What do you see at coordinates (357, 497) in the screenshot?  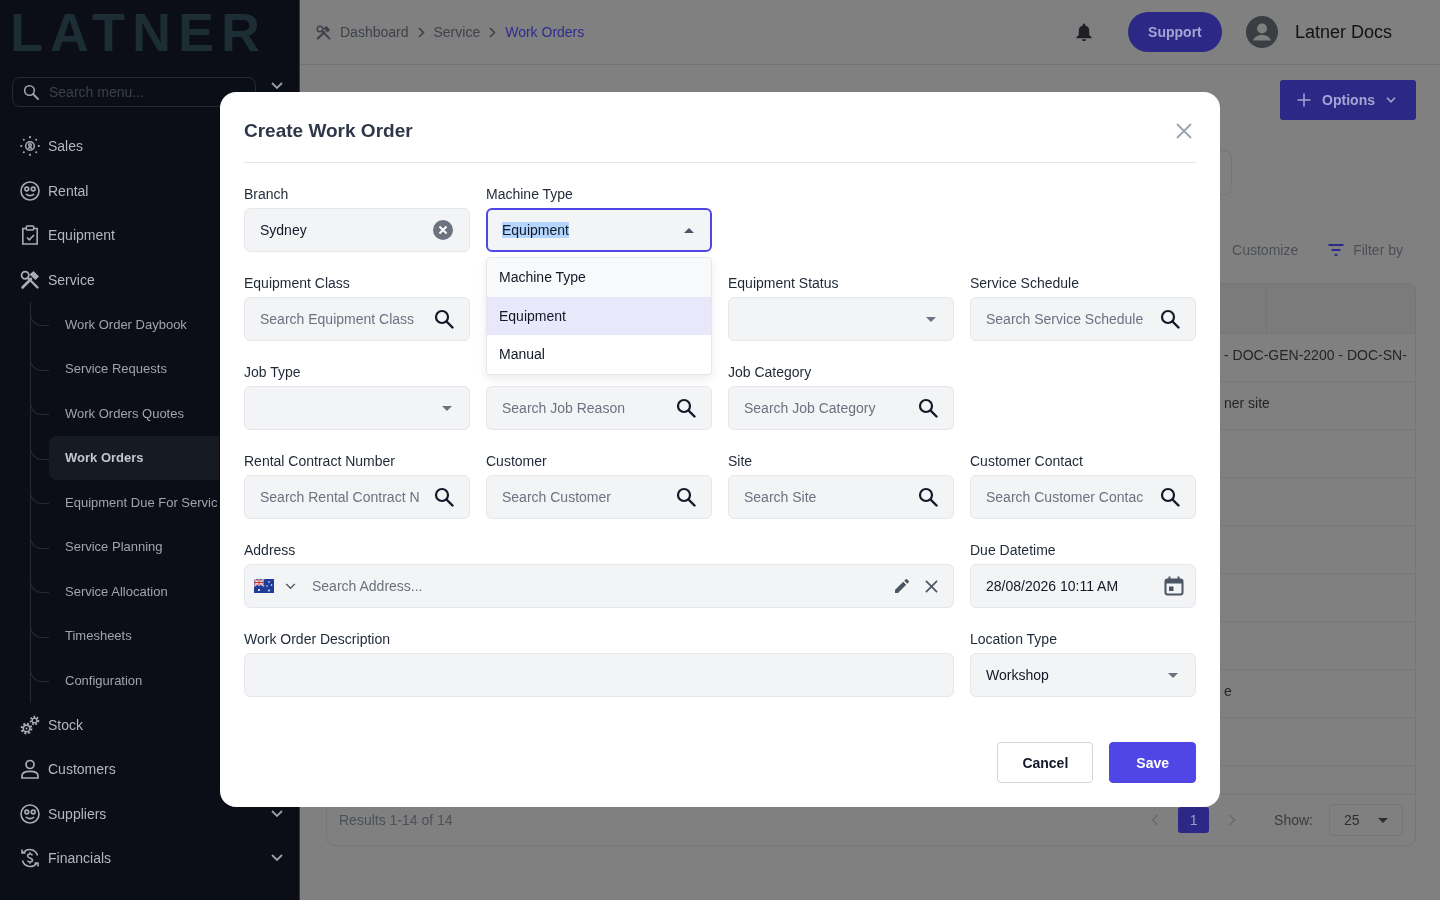 I see `search-field: Search Rental Contract N` at bounding box center [357, 497].